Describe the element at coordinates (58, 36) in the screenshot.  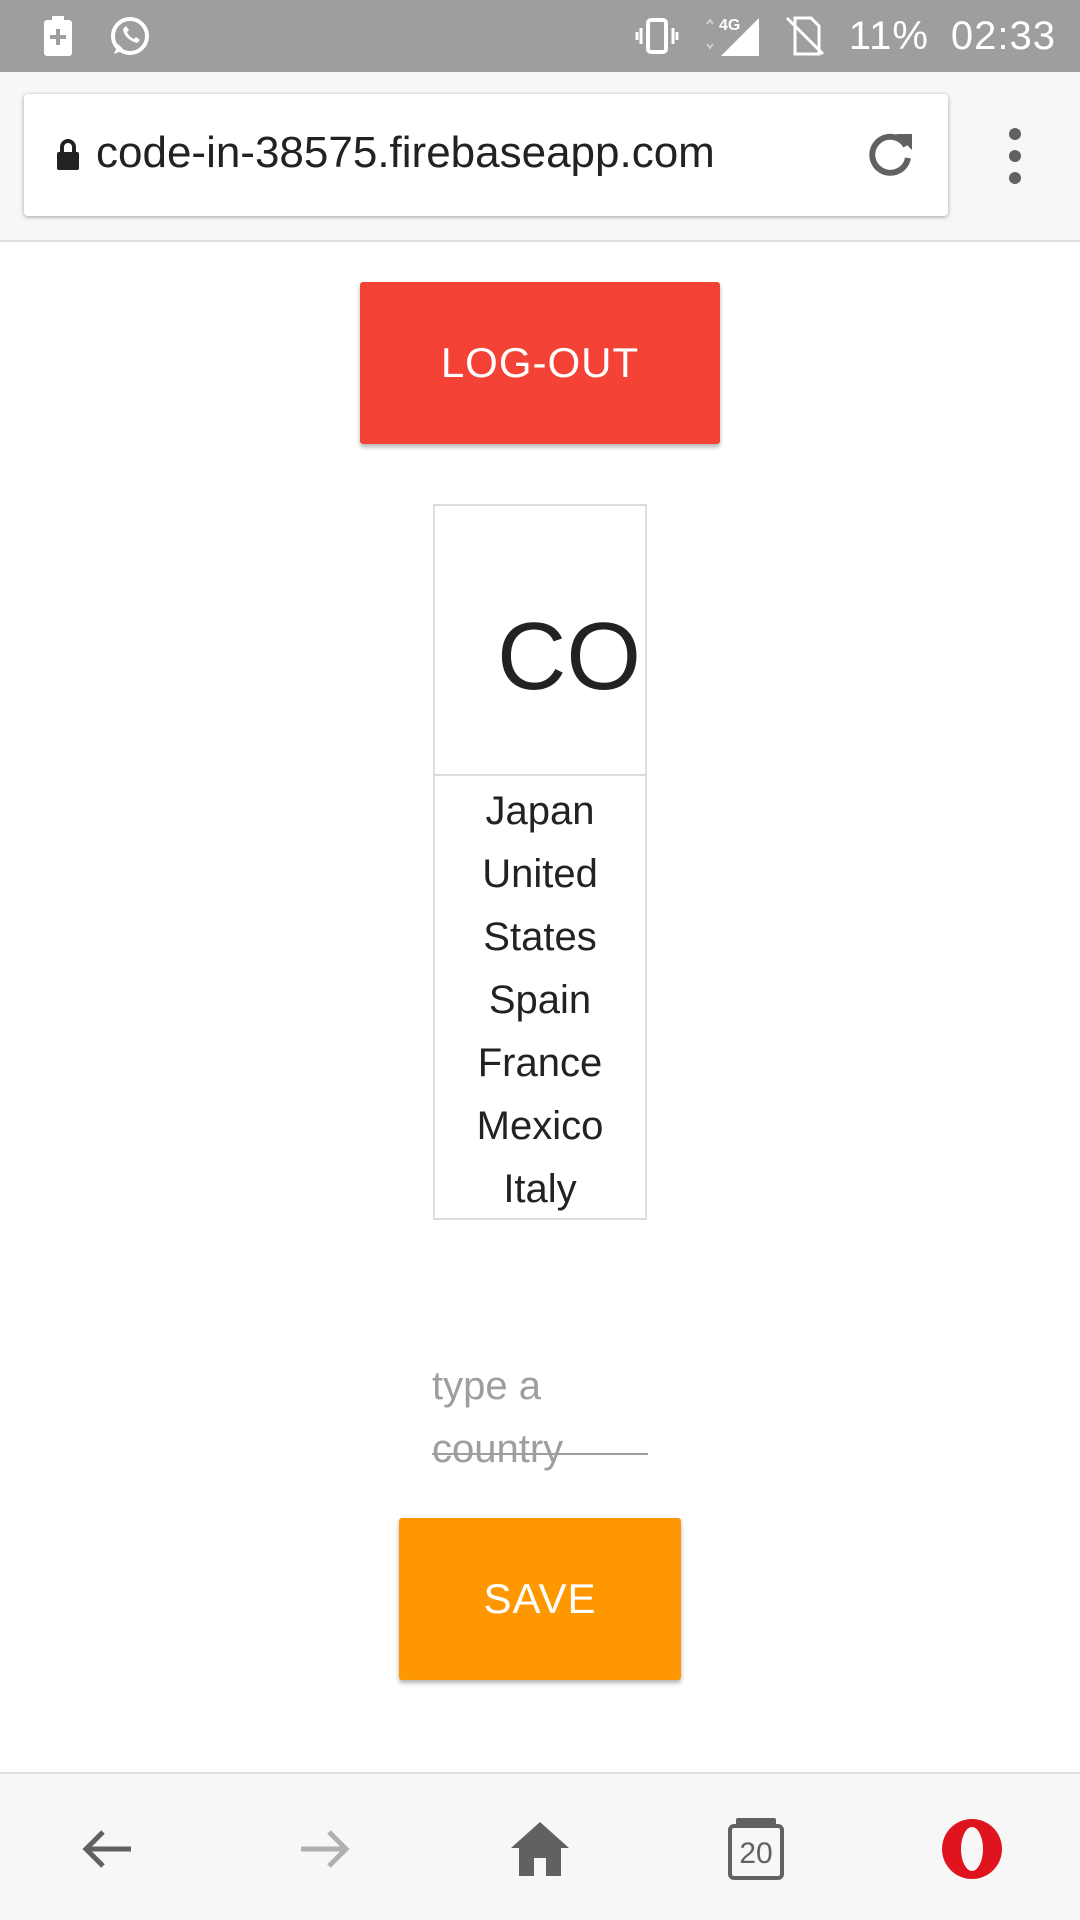
I see `battery-saver-icon` at that location.